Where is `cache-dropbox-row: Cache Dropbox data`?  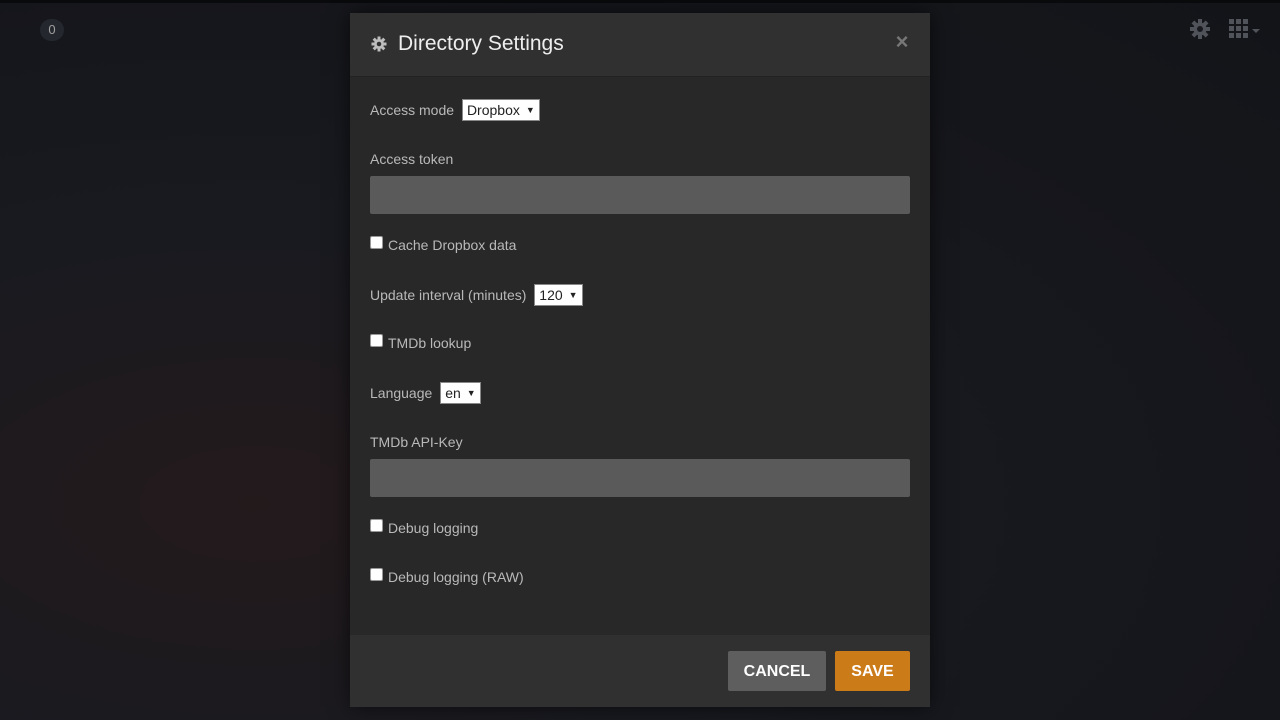 cache-dropbox-row: Cache Dropbox data is located at coordinates (443, 245).